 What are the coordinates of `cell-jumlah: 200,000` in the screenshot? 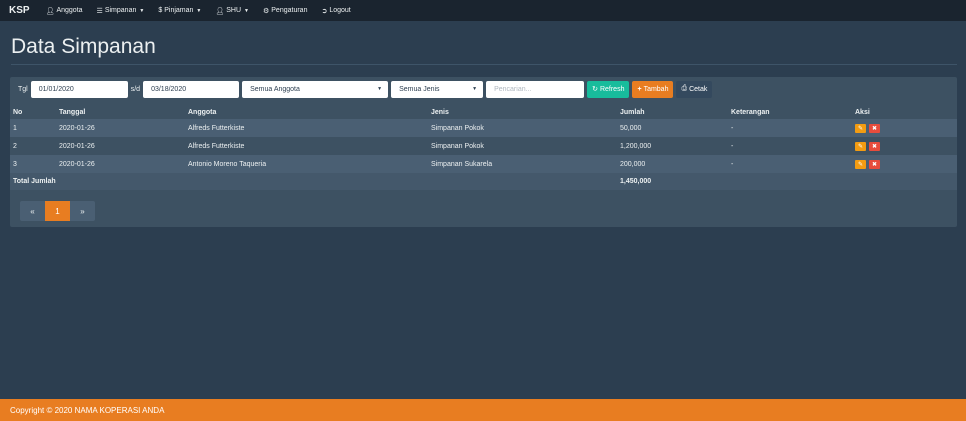 It's located at (633, 164).